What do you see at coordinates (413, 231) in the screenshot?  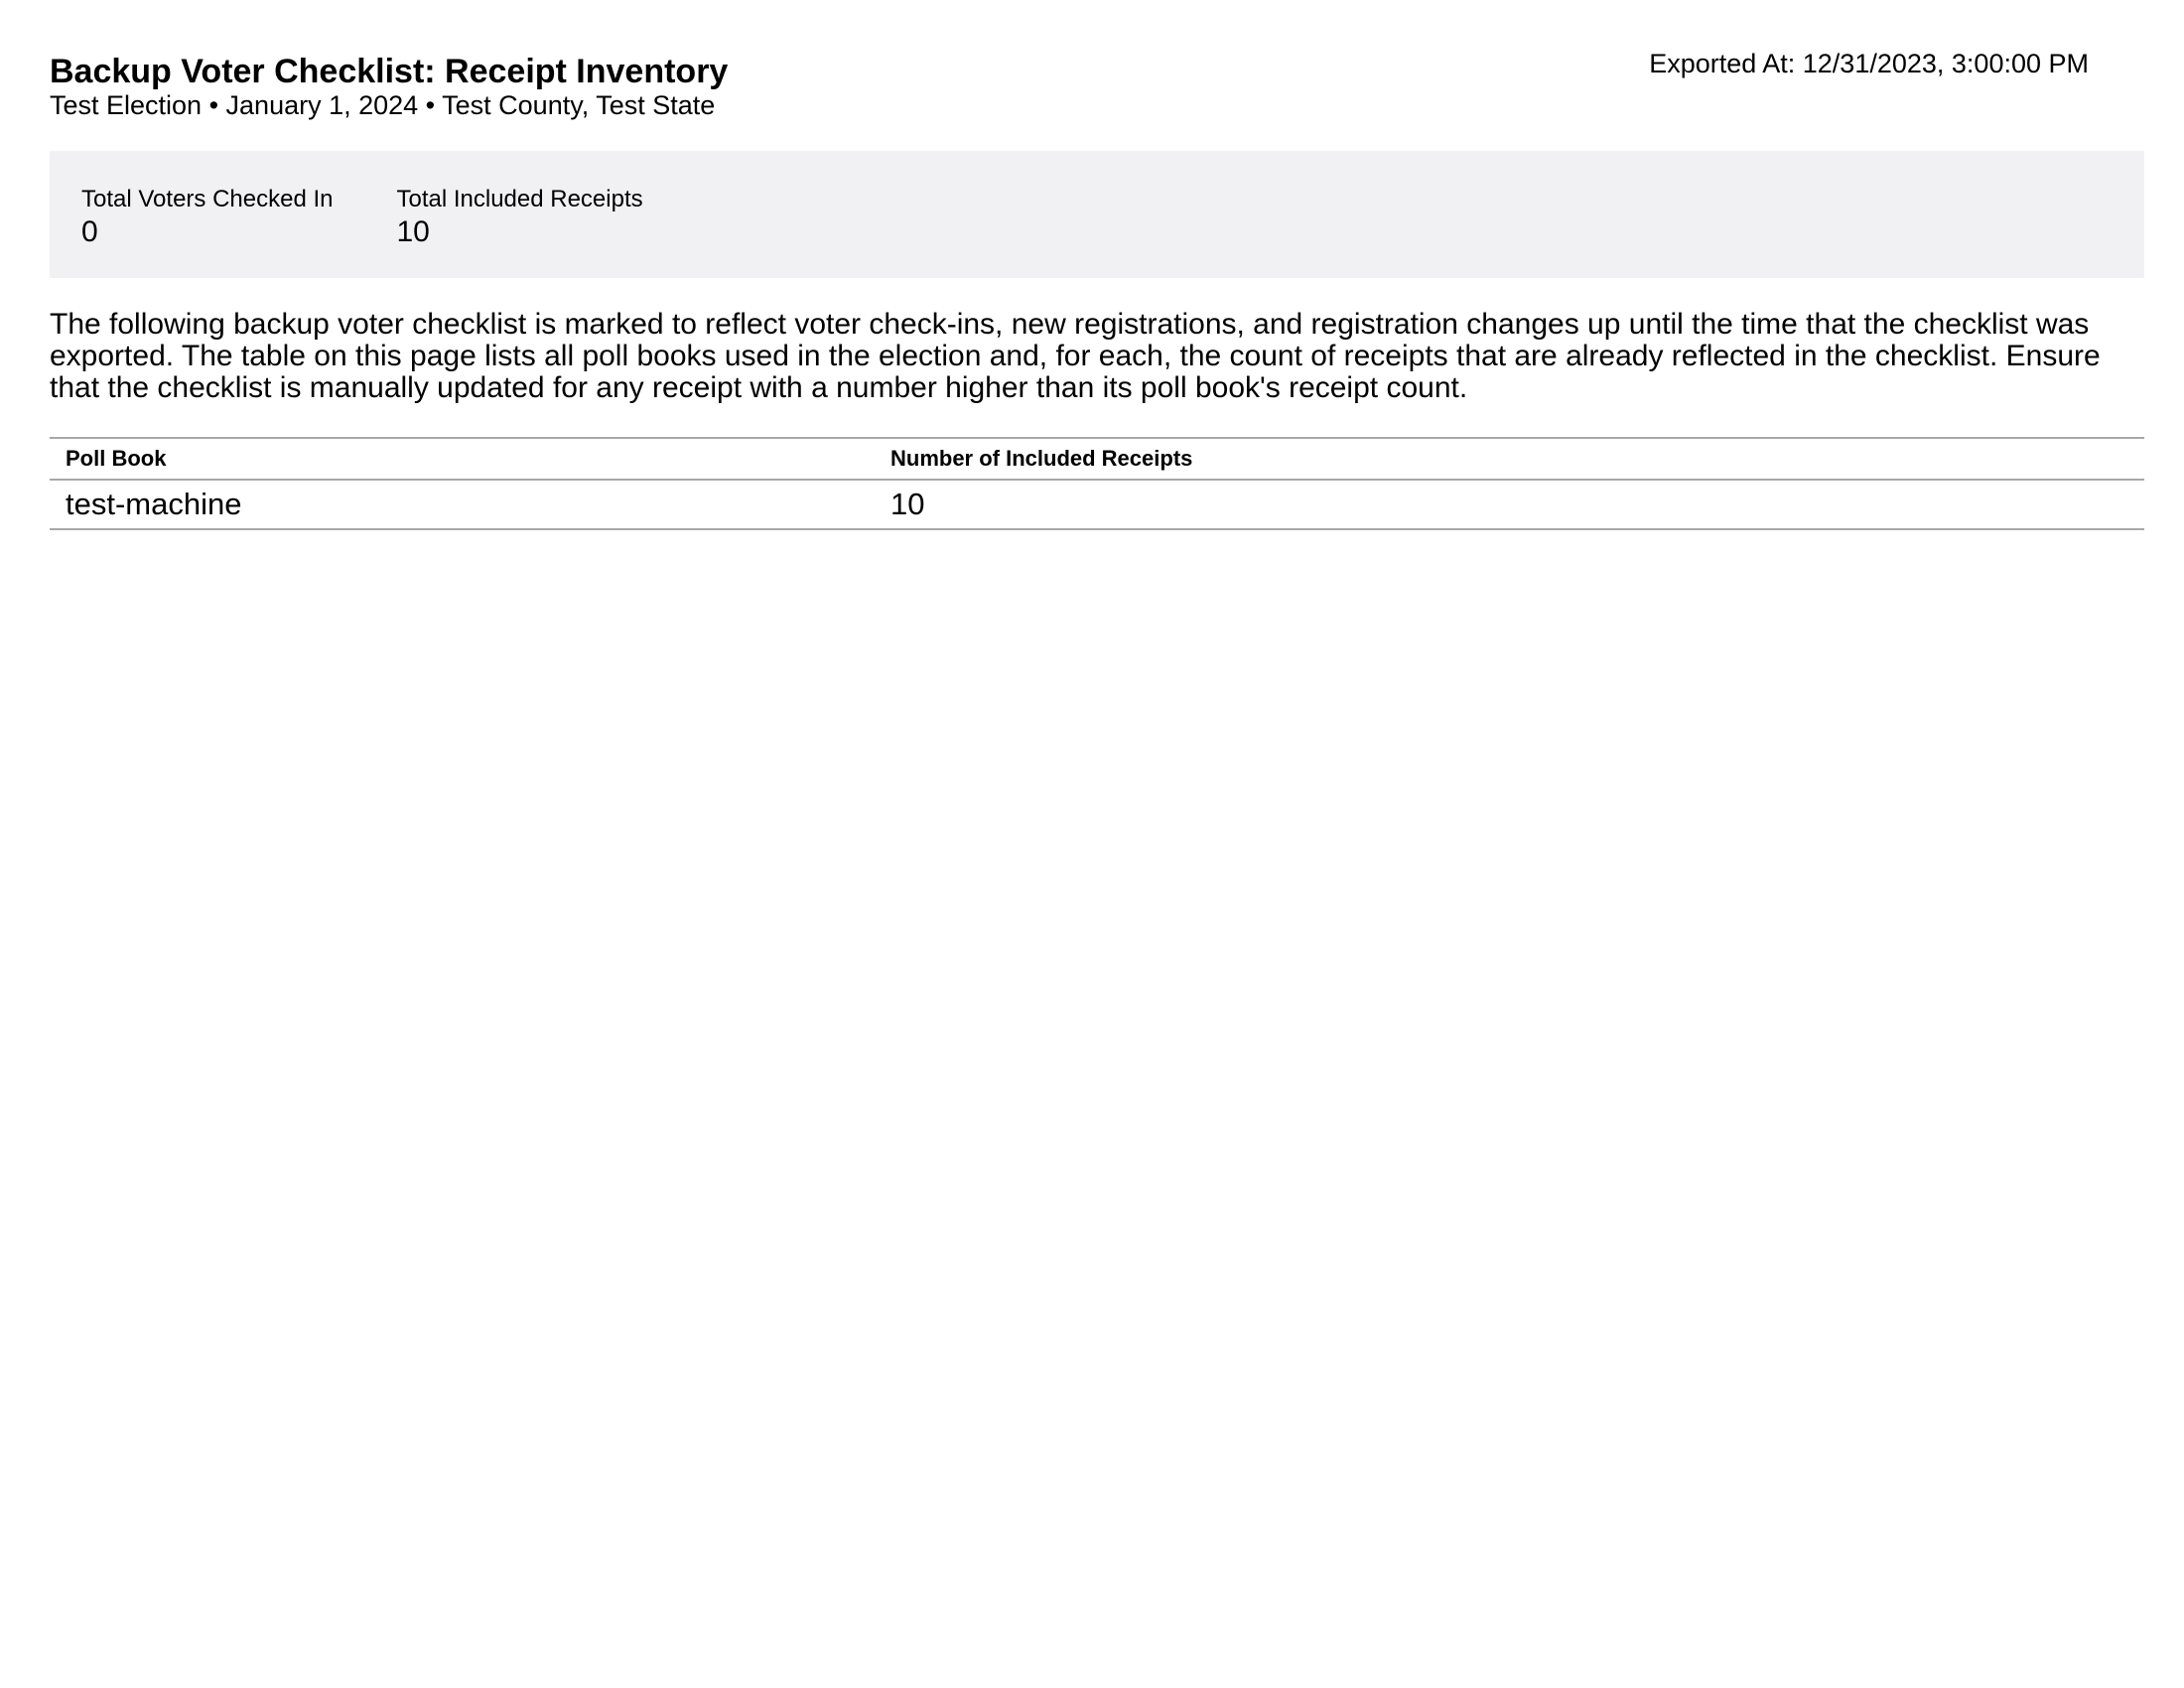 I see `stat-value: 10` at bounding box center [413, 231].